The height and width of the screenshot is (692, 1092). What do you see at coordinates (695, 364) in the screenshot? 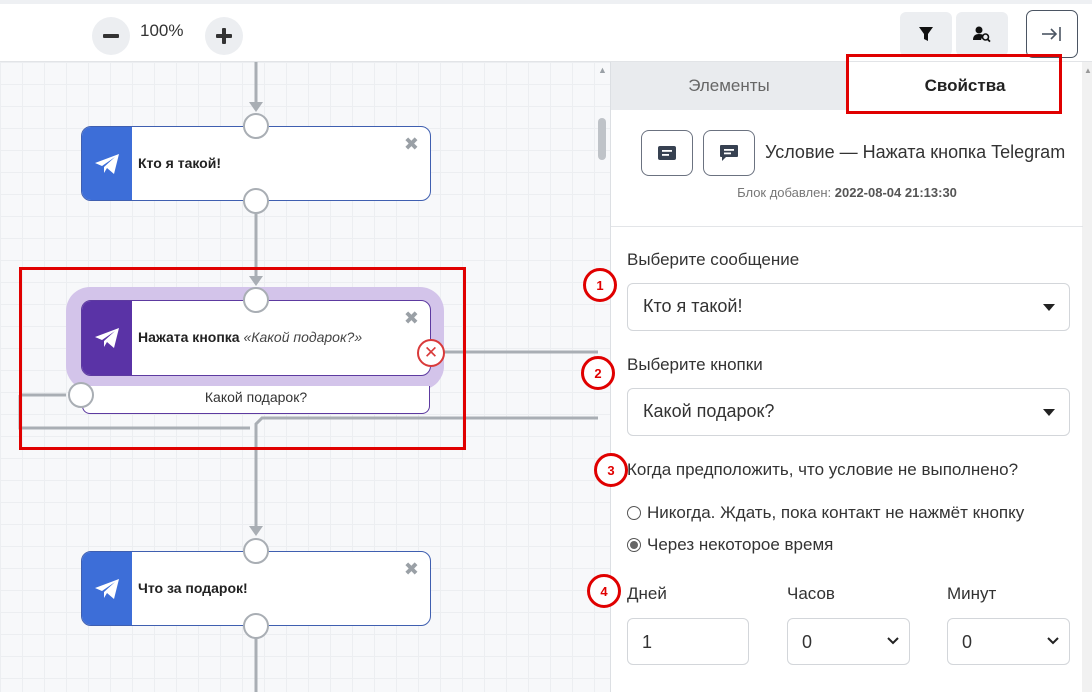
I see `buttons-select-label: Выберите кнопки` at bounding box center [695, 364].